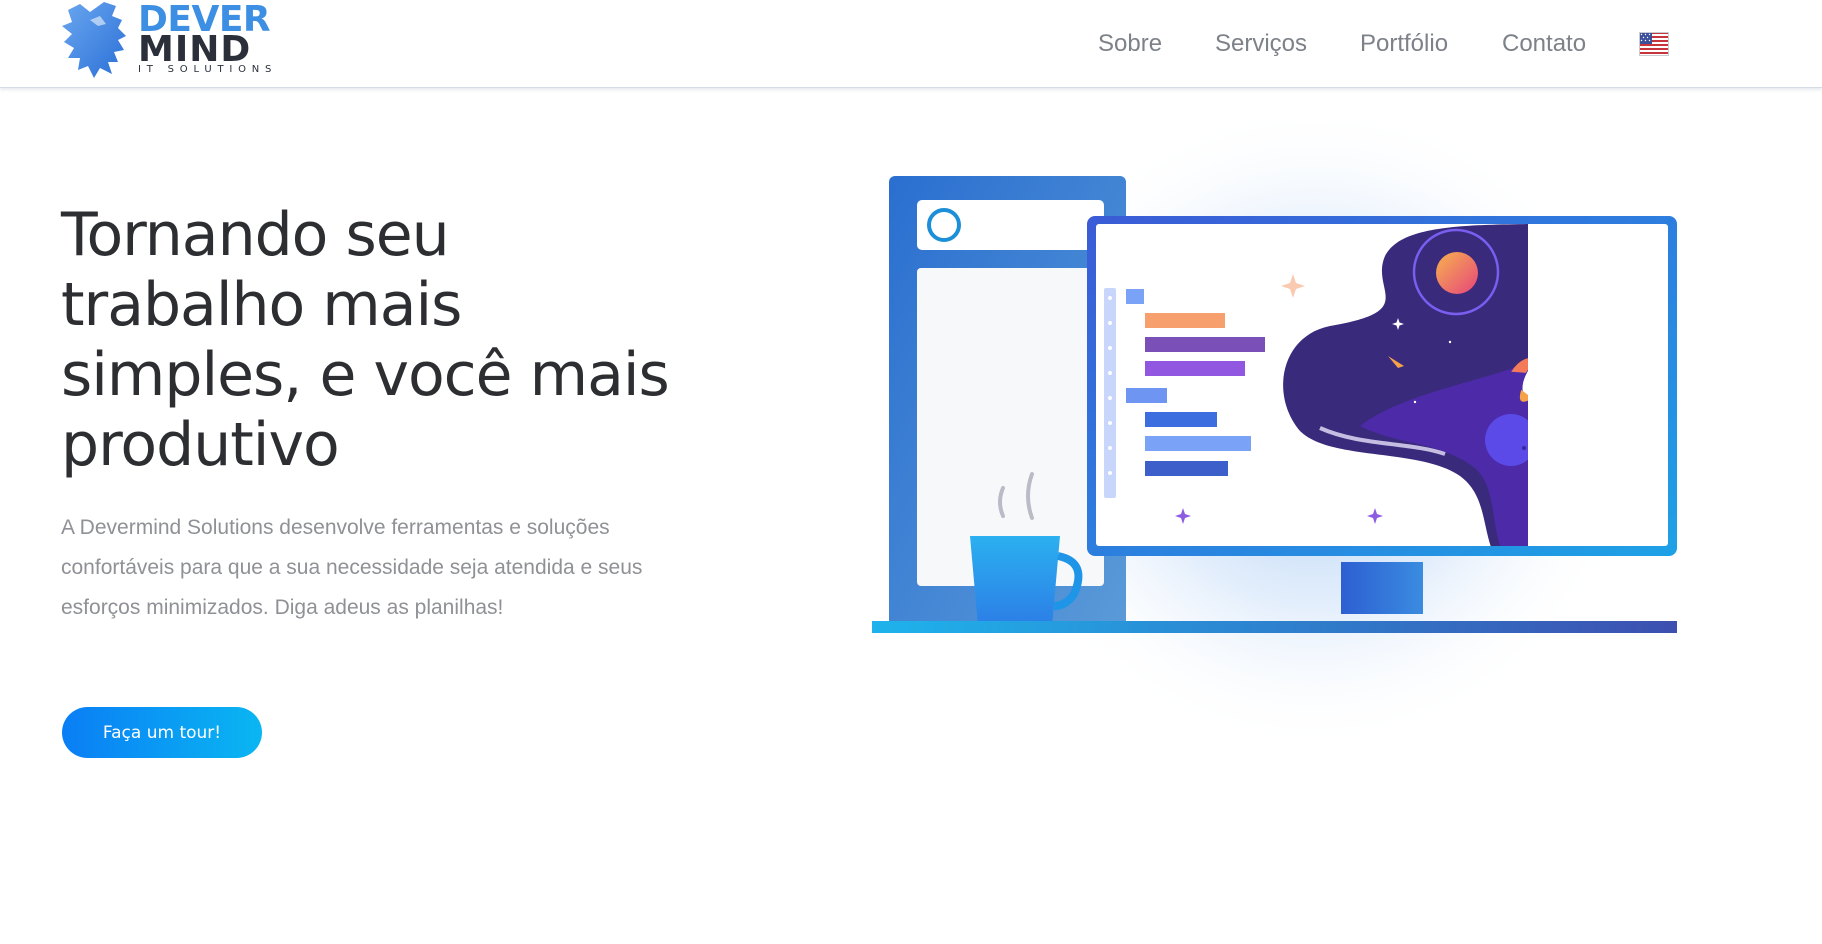 The width and height of the screenshot is (1822, 944). Describe the element at coordinates (162, 732) in the screenshot. I see `tour-button: Faça um tour!` at that location.